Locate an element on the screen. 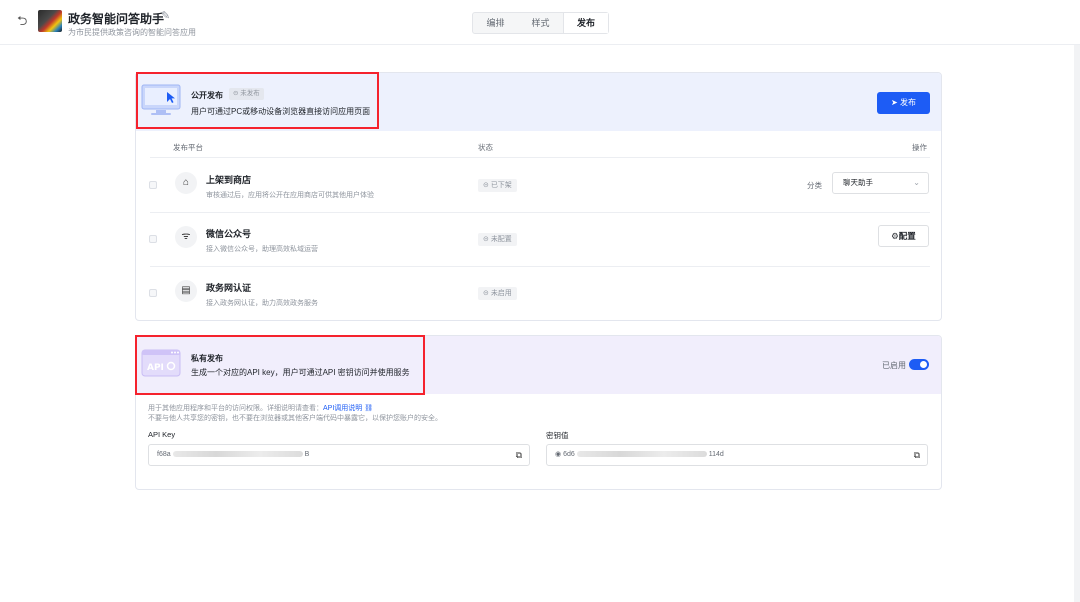  wechat-icon: ᯤ is located at coordinates (186, 237).